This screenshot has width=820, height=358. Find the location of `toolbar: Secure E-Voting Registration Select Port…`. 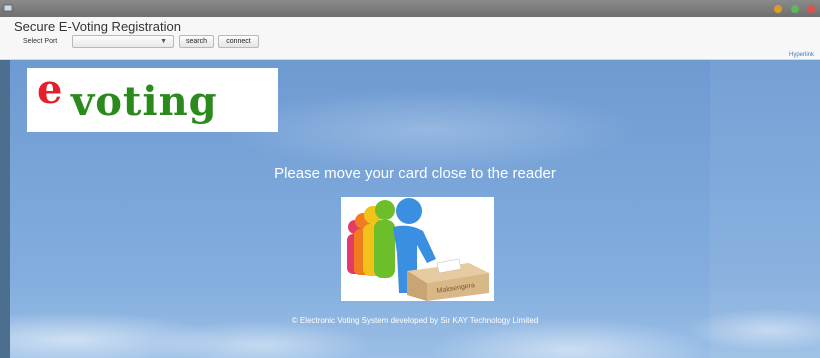

toolbar: Secure E-Voting Registration Select Port… is located at coordinates (410, 38).